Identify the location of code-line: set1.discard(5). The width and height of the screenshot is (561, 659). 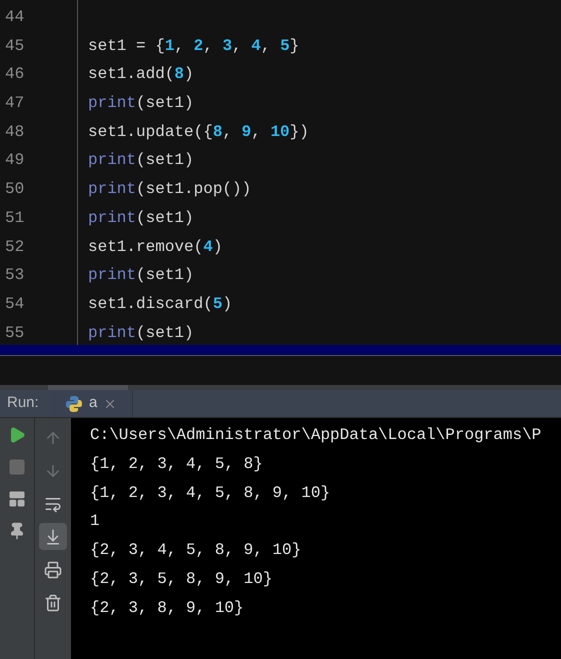
(160, 303).